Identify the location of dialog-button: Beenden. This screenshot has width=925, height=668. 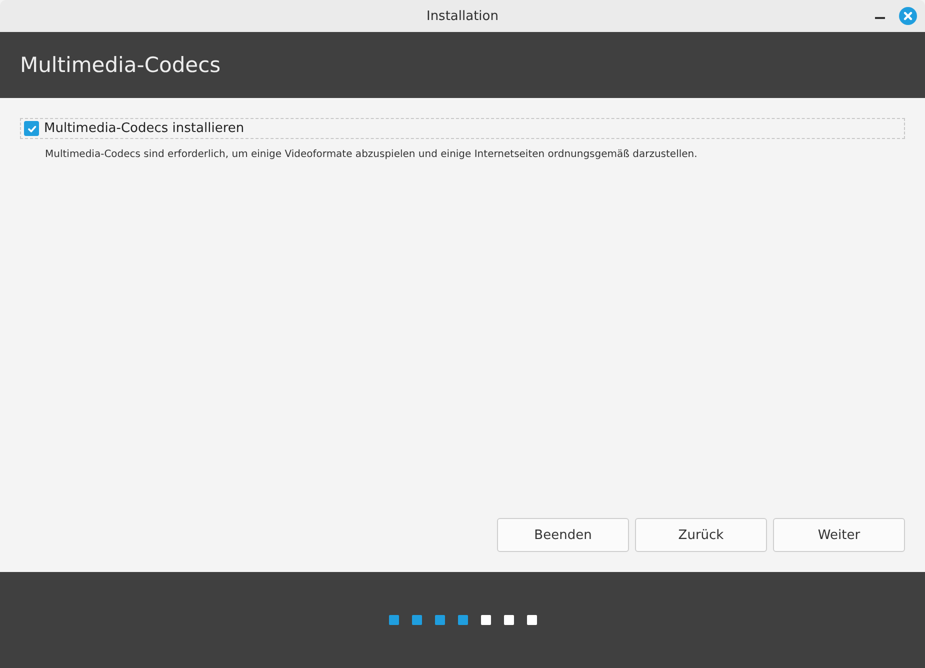
(563, 535).